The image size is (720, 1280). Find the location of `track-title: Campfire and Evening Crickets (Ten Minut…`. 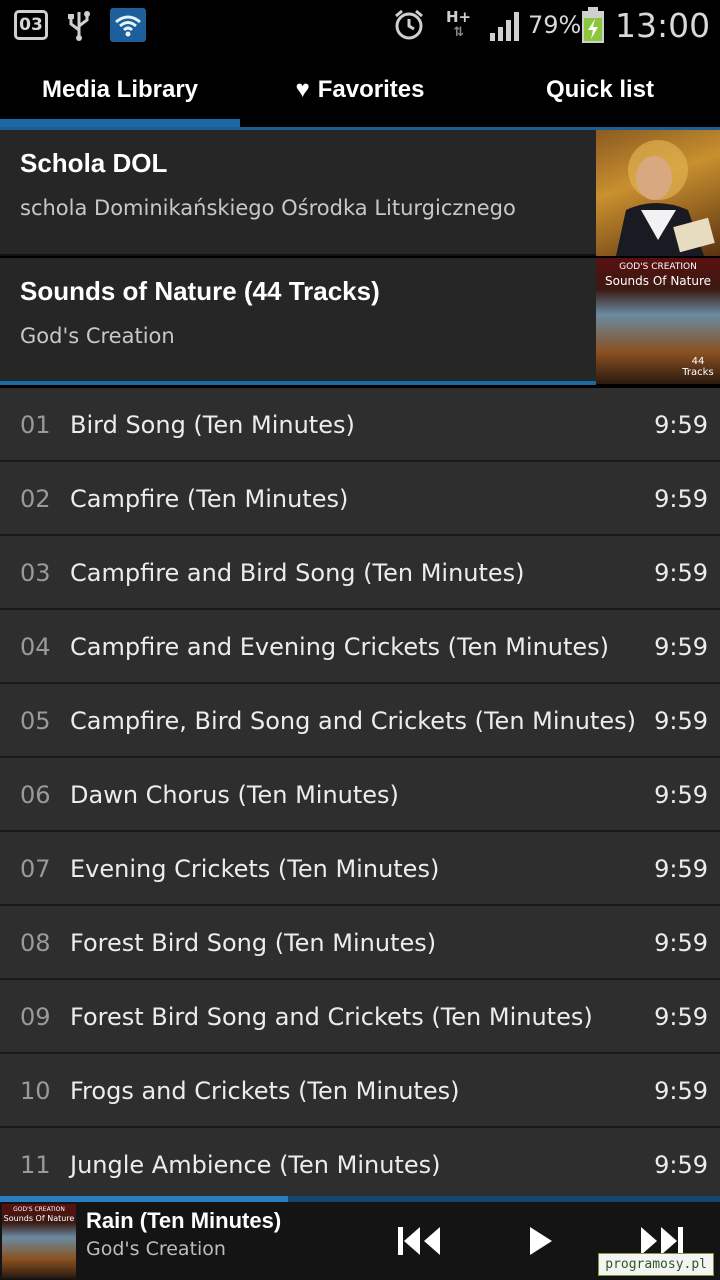

track-title: Campfire and Evening Crickets (Ten Minut… is located at coordinates (340, 647).